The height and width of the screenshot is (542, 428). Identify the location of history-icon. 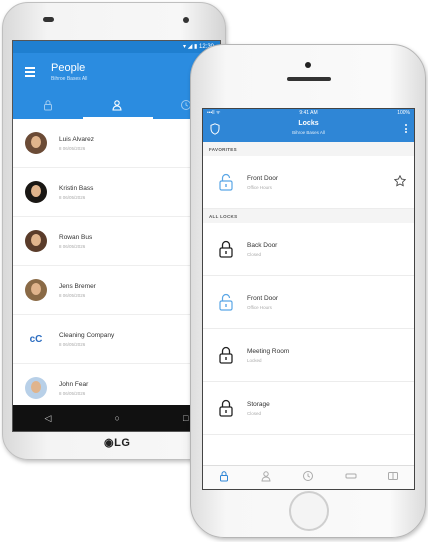
(308, 475).